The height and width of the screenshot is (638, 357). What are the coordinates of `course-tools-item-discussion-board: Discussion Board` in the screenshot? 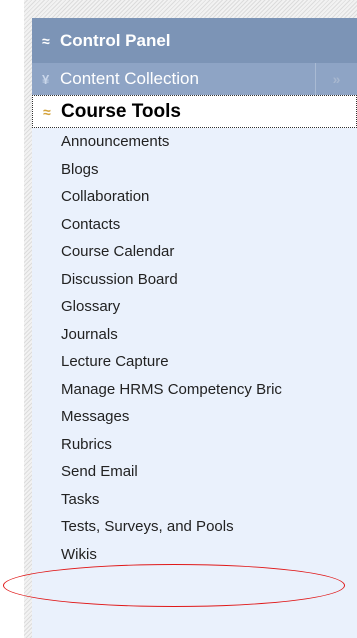 It's located at (209, 280).